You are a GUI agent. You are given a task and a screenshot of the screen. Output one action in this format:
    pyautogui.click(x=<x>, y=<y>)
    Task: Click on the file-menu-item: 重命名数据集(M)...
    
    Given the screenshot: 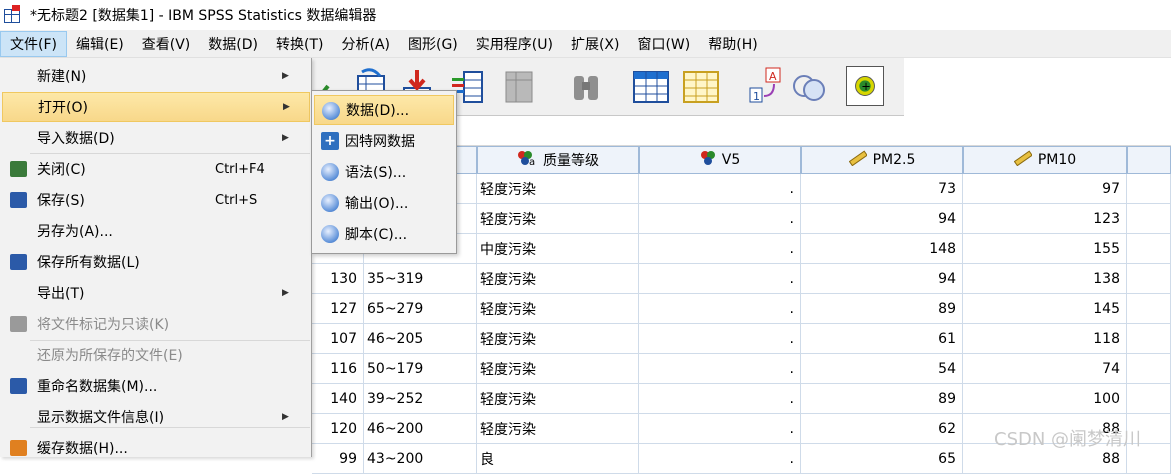 What is the action you would take?
    pyautogui.click(x=156, y=386)
    